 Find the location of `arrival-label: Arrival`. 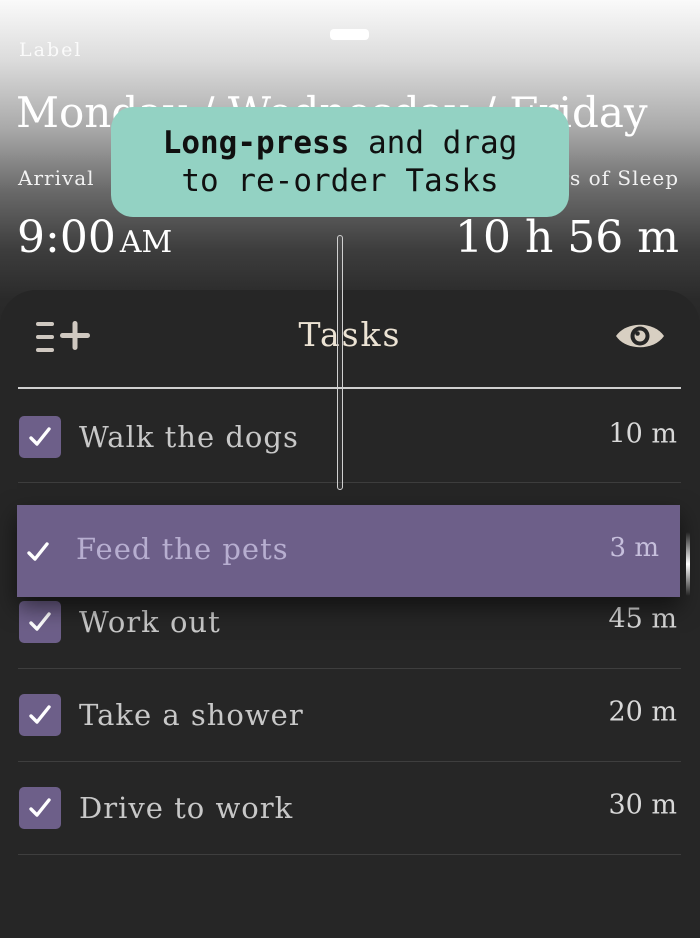

arrival-label: Arrival is located at coordinates (56, 178).